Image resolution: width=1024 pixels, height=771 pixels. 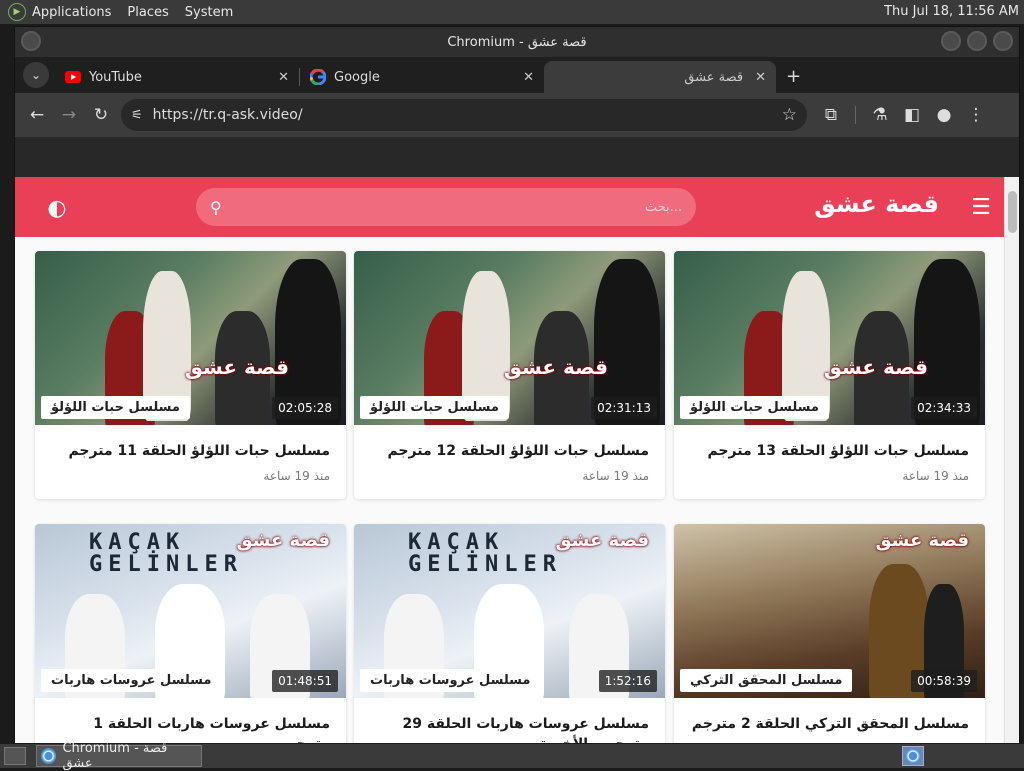 I want to click on tab-strip: ⌄ YouTube ✕ Google ✕ قصة عشق ✕ +, so click(x=517, y=75).